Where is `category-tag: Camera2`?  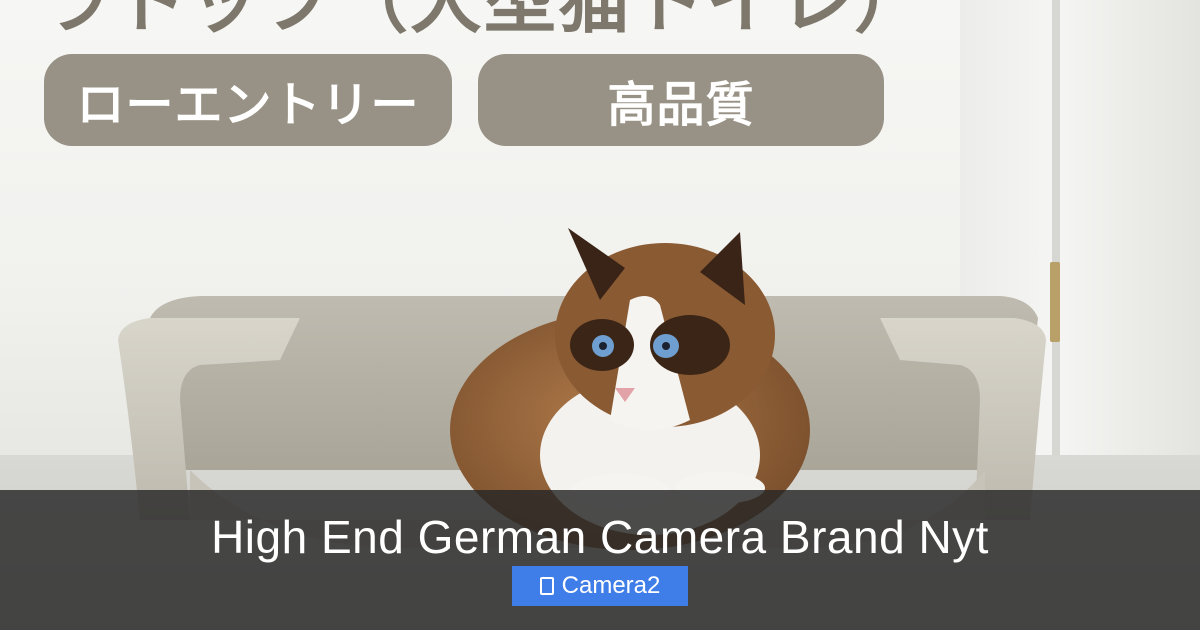 category-tag: Camera2 is located at coordinates (600, 586).